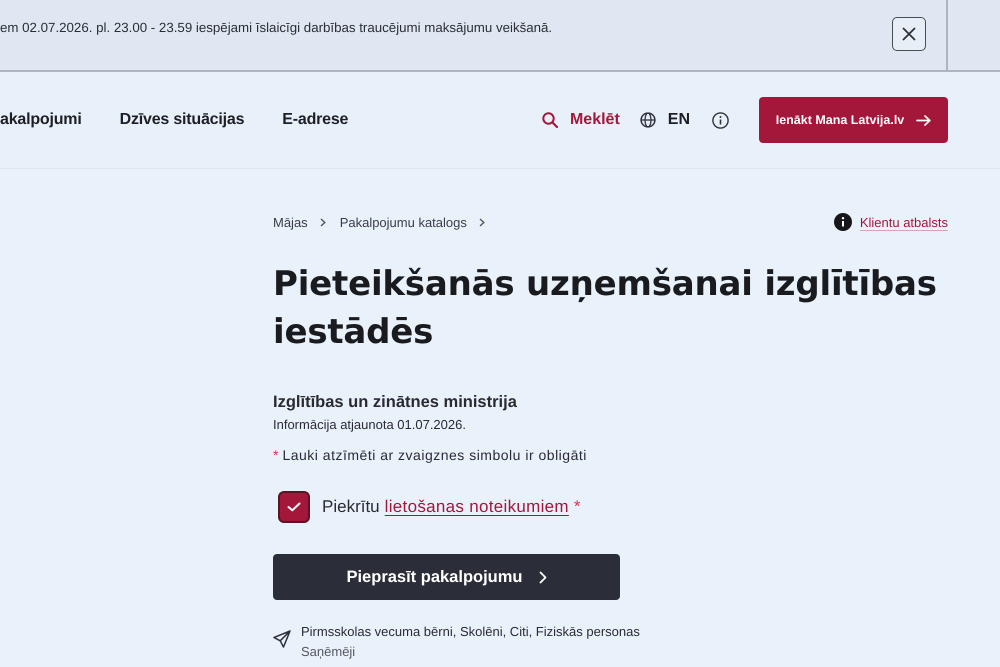 The height and width of the screenshot is (667, 1000). Describe the element at coordinates (476, 507) in the screenshot. I see `terms-link: lietošanas noteikumiem` at that location.